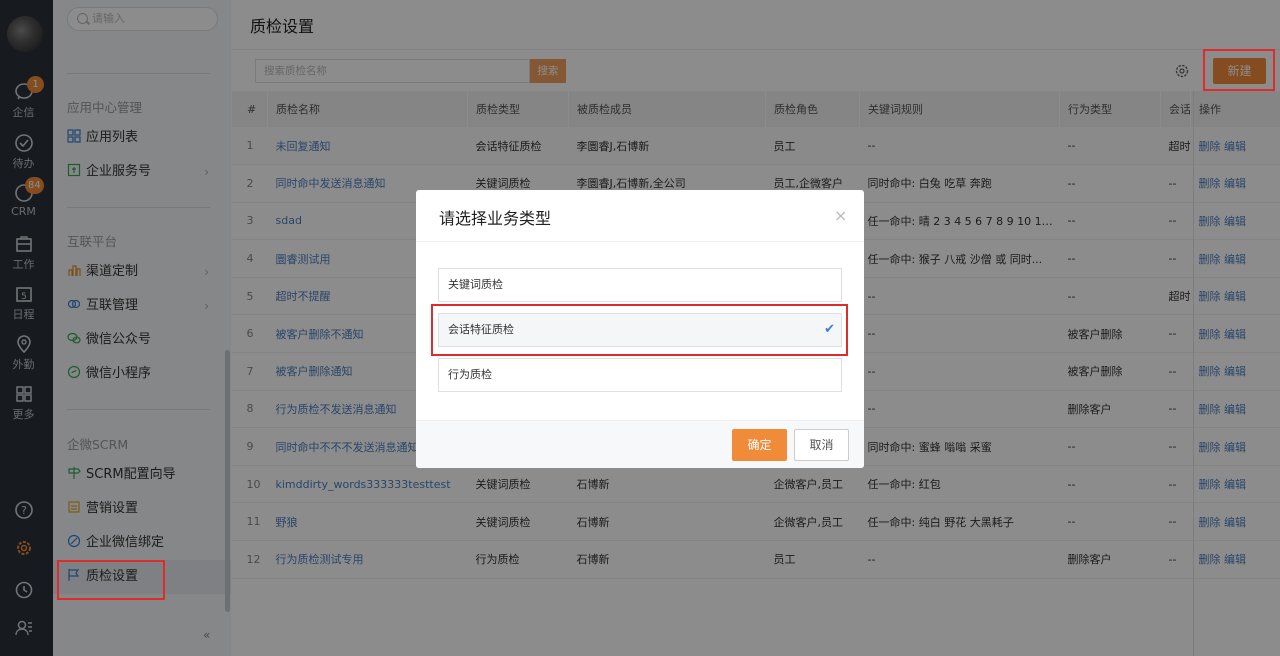 The height and width of the screenshot is (656, 1280). Describe the element at coordinates (821, 445) in the screenshot. I see `cancel-button: 取消` at that location.